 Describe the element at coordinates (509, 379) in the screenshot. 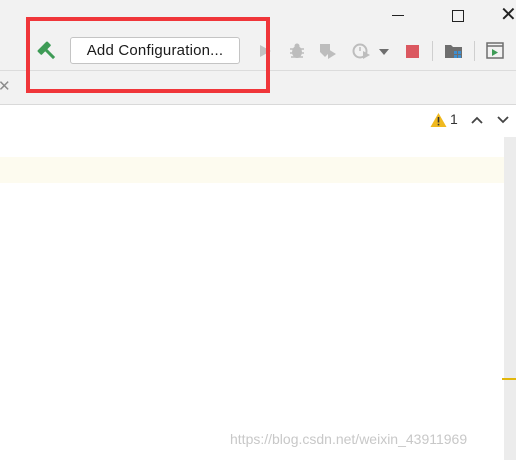

I see `warning-stripe-marker` at that location.